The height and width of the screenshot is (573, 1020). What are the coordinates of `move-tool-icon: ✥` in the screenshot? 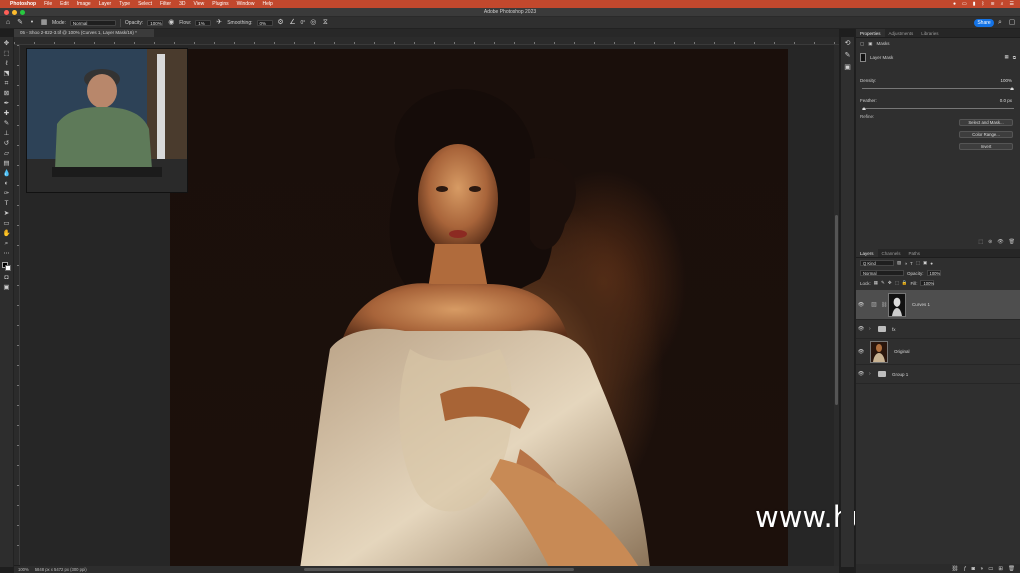 It's located at (7, 44).